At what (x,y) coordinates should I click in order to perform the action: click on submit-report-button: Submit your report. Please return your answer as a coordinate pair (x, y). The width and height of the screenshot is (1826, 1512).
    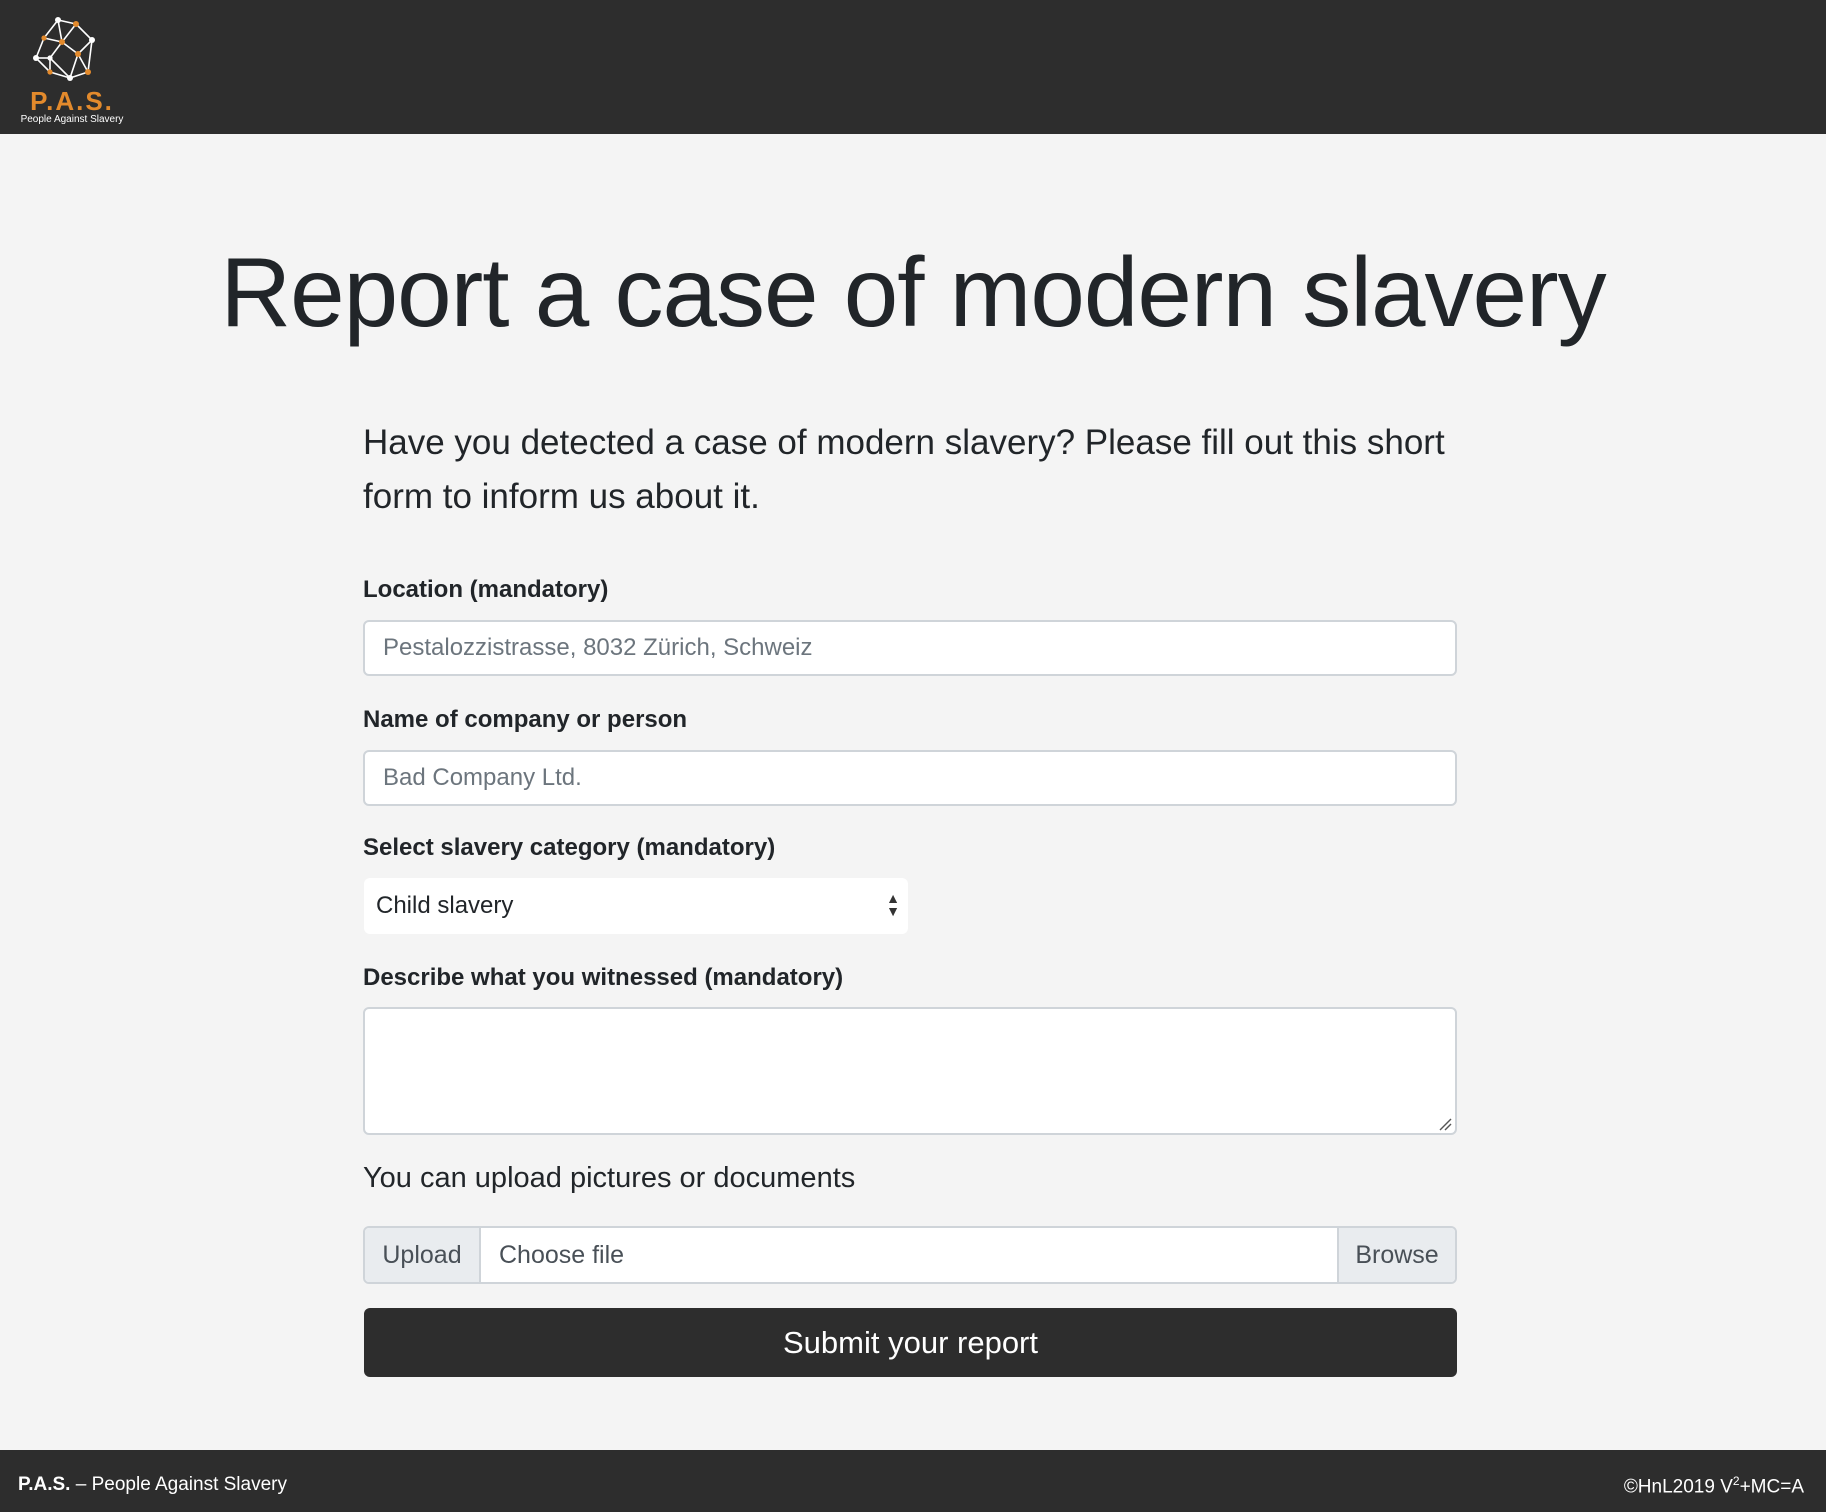
    Looking at the image, I should click on (910, 1342).